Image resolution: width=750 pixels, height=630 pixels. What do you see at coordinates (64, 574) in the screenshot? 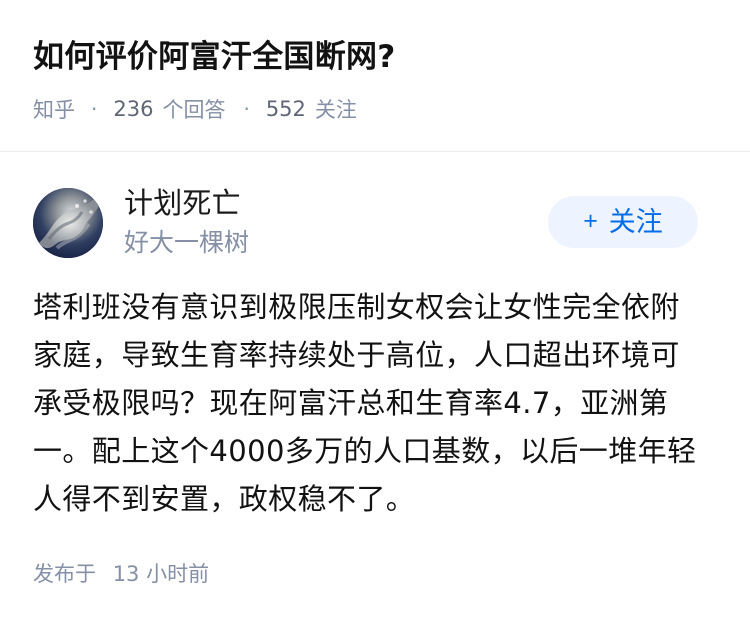
I see `publish-time-prefix: 发布于` at bounding box center [64, 574].